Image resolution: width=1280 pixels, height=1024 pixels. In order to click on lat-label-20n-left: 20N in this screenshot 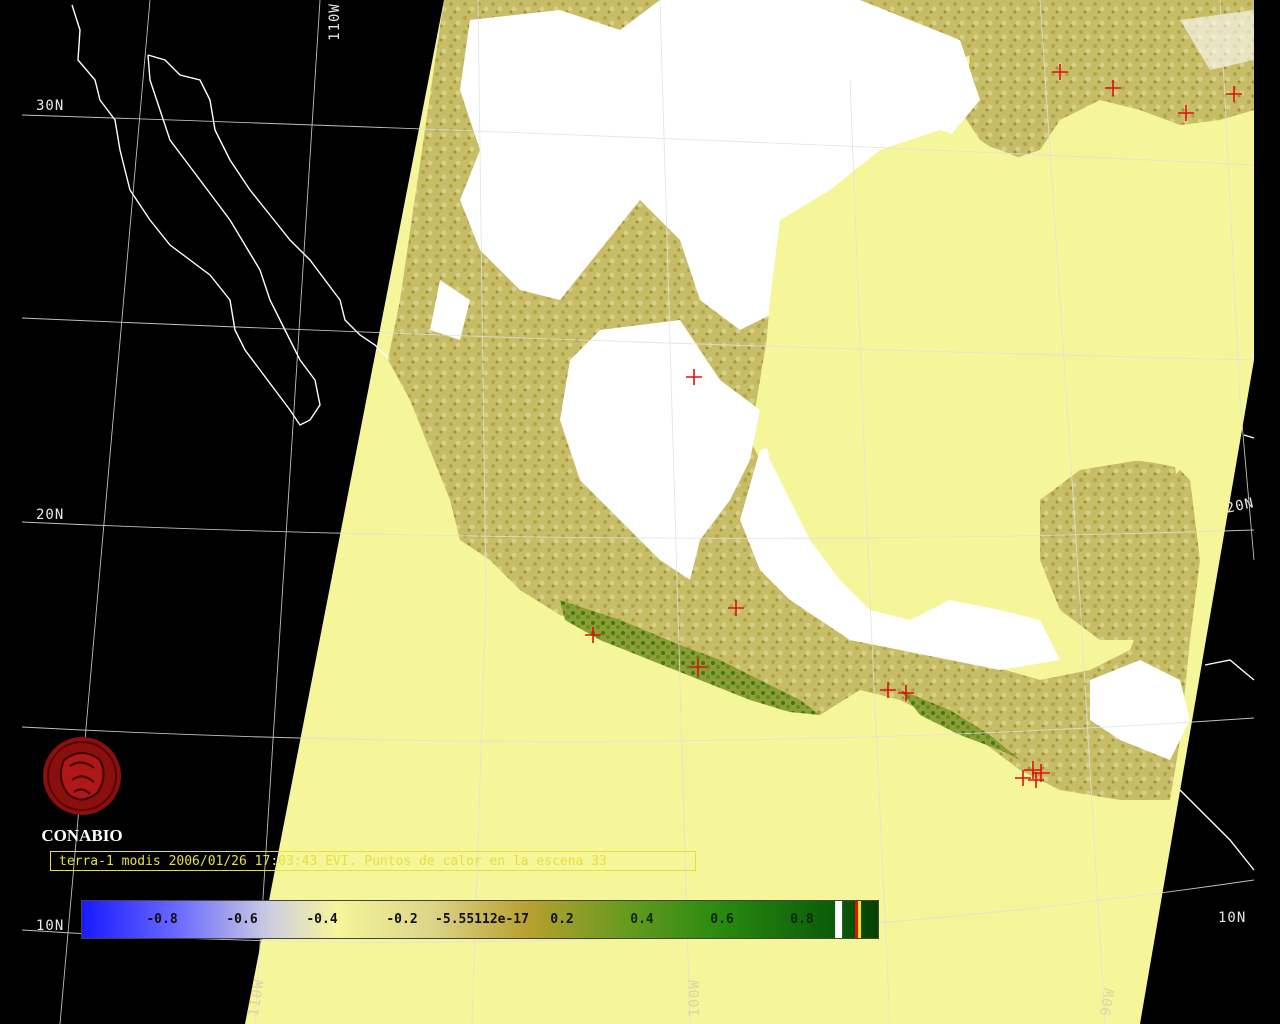, I will do `click(50, 515)`.